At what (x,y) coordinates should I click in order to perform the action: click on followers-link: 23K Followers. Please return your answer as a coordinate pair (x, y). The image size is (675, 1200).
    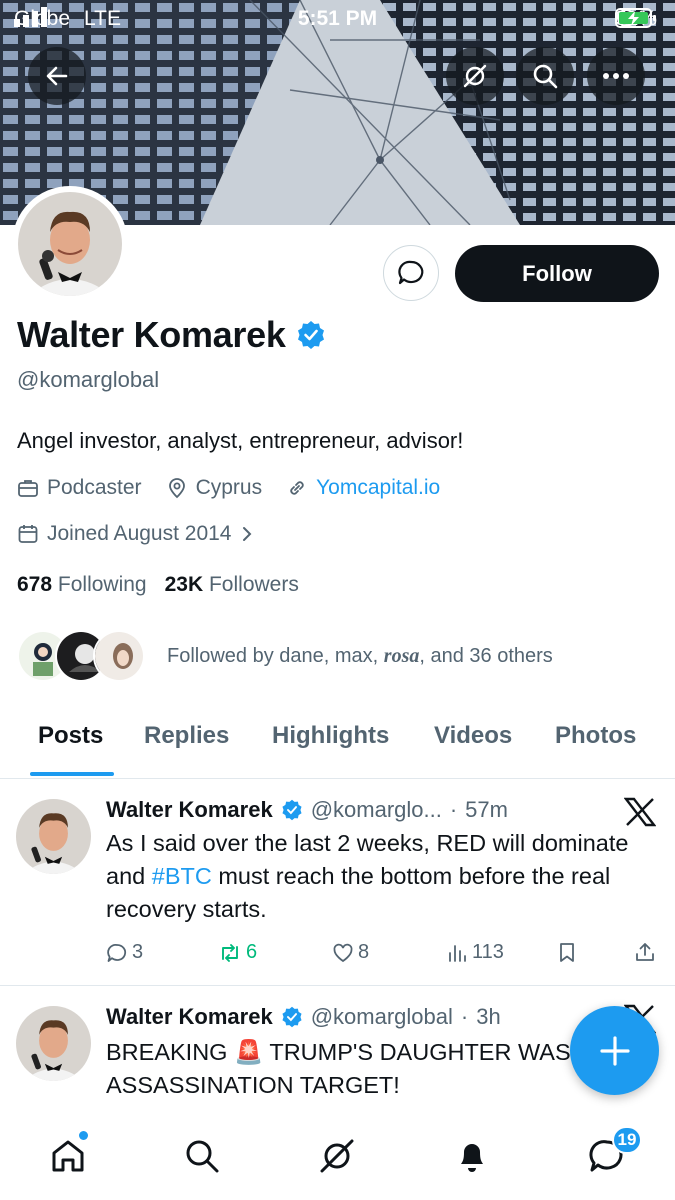
    Looking at the image, I should click on (232, 585).